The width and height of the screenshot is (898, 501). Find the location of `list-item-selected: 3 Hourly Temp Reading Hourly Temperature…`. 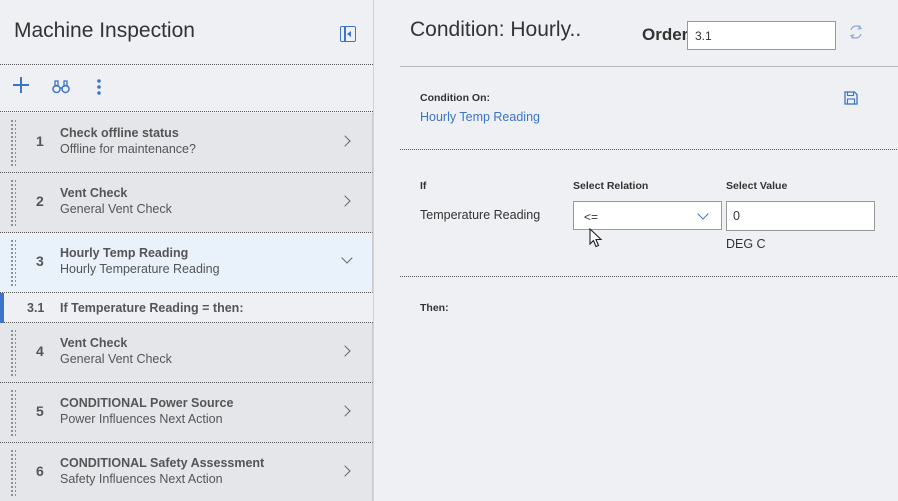

list-item-selected: 3 Hourly Temp Reading Hourly Temperature… is located at coordinates (186, 263).